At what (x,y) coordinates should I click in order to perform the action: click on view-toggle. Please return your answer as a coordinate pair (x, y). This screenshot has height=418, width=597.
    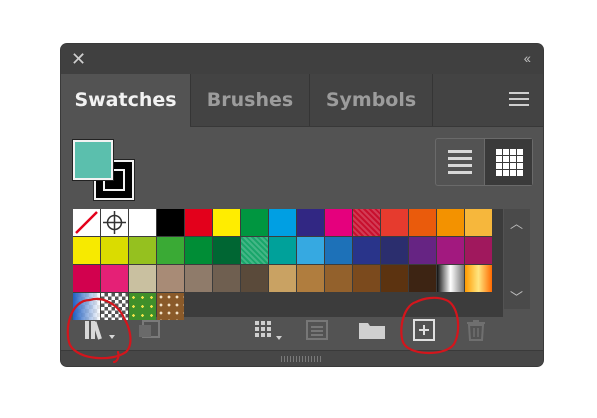
    Looking at the image, I should click on (484, 162).